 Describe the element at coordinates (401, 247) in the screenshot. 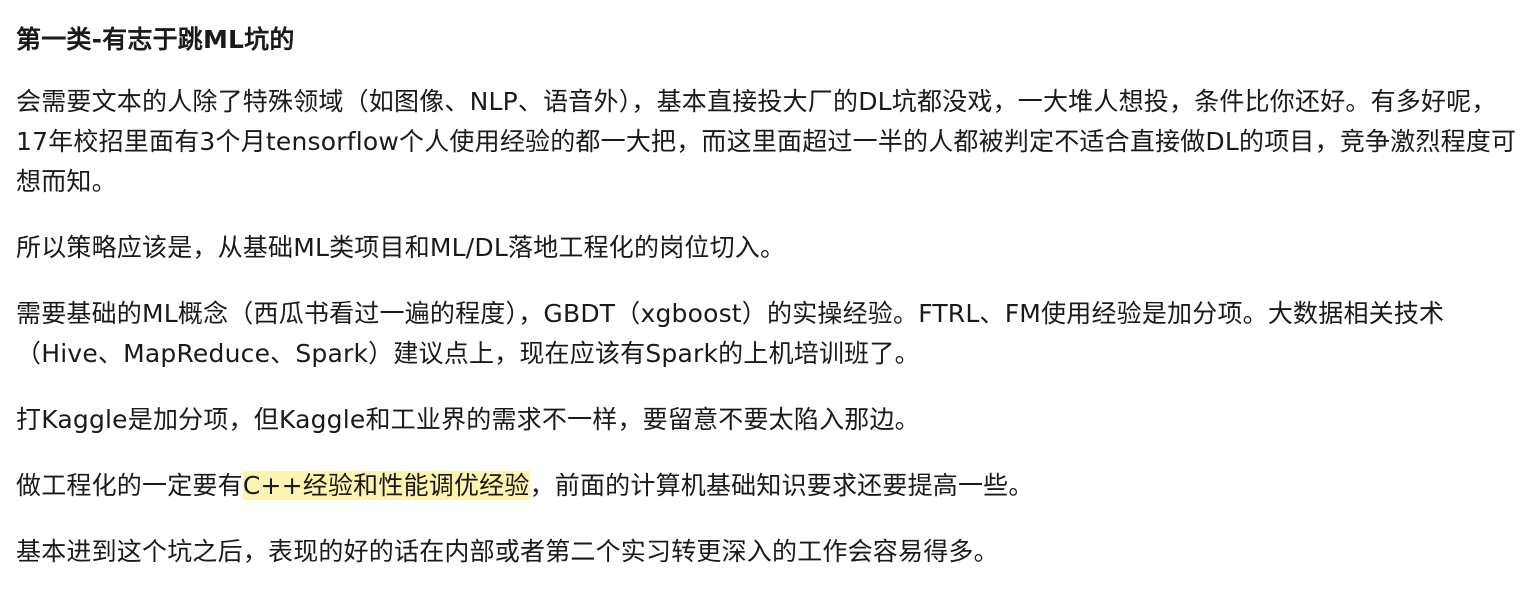

I see `paragraph-strategy: 所以策略应该是，从基础ML类项目和ML/DL落地工程化的岗位切入。` at that location.